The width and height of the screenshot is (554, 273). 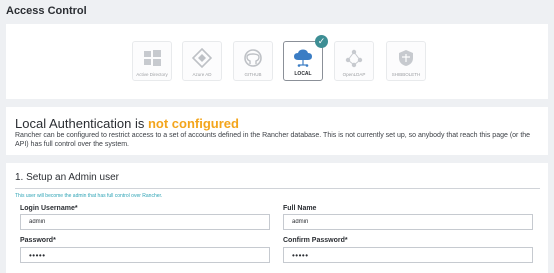 I want to click on section-title: 1. Setup an Admin user, so click(x=67, y=177).